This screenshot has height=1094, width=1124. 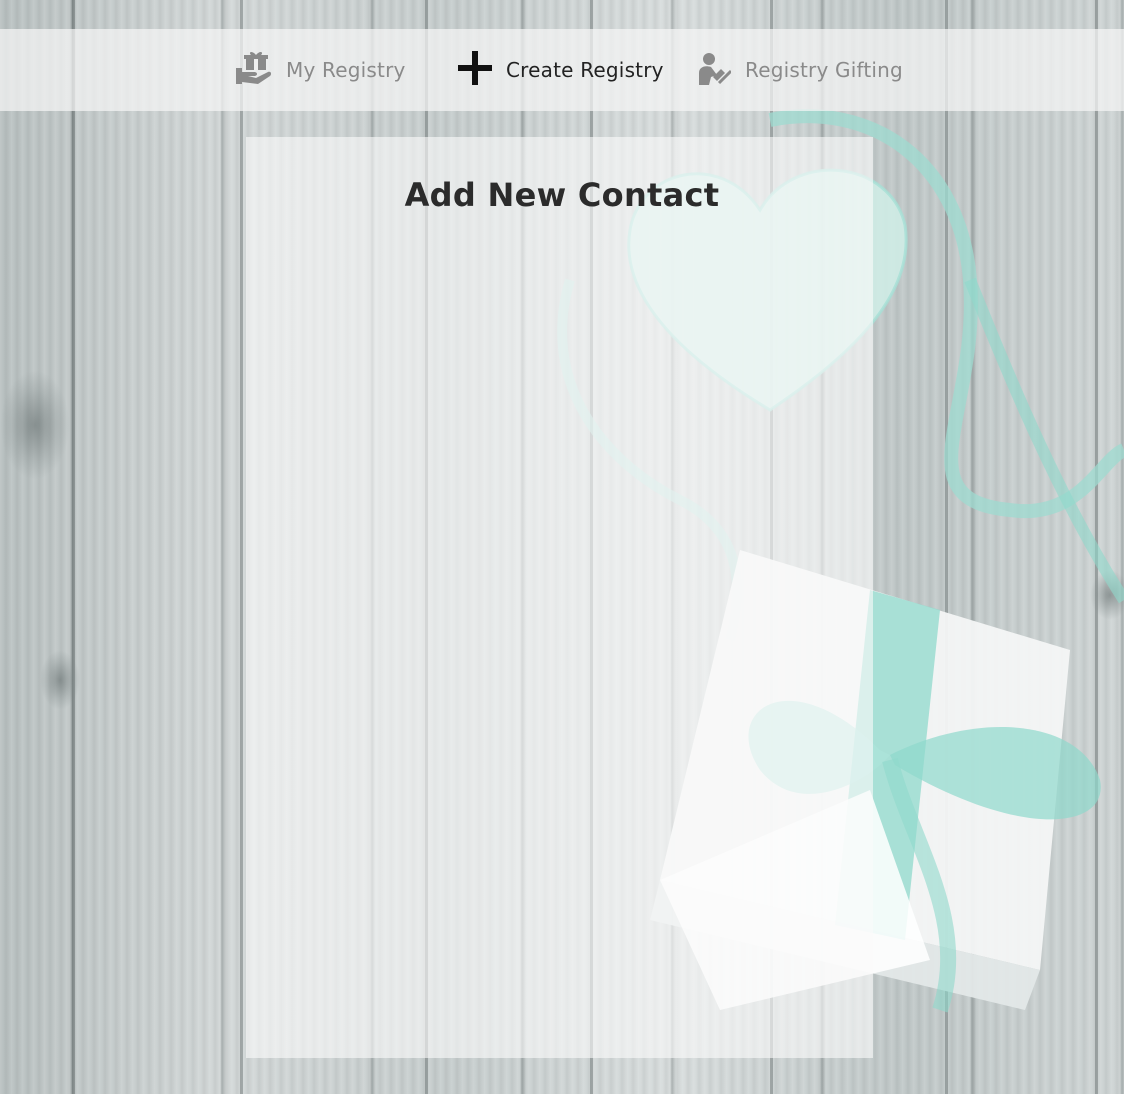 I want to click on nav-registry-gifting-label: Registry Gifting, so click(x=824, y=70).